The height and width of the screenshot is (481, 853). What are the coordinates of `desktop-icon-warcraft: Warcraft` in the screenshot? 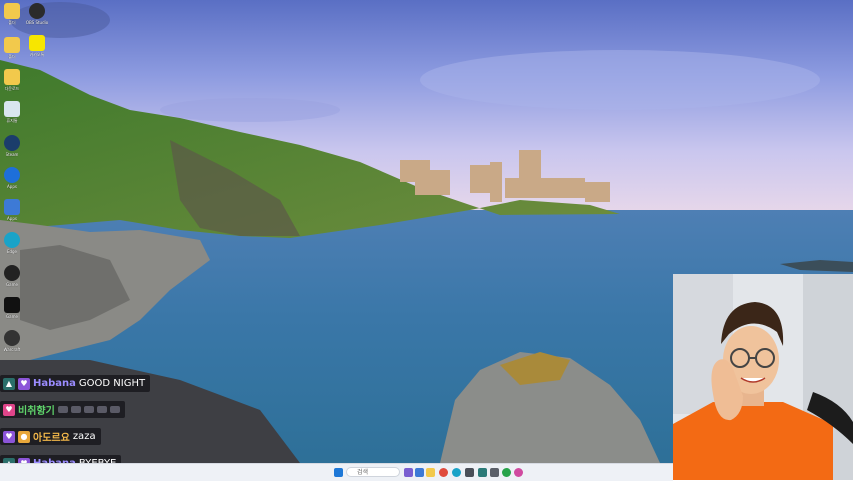 It's located at (12, 345).